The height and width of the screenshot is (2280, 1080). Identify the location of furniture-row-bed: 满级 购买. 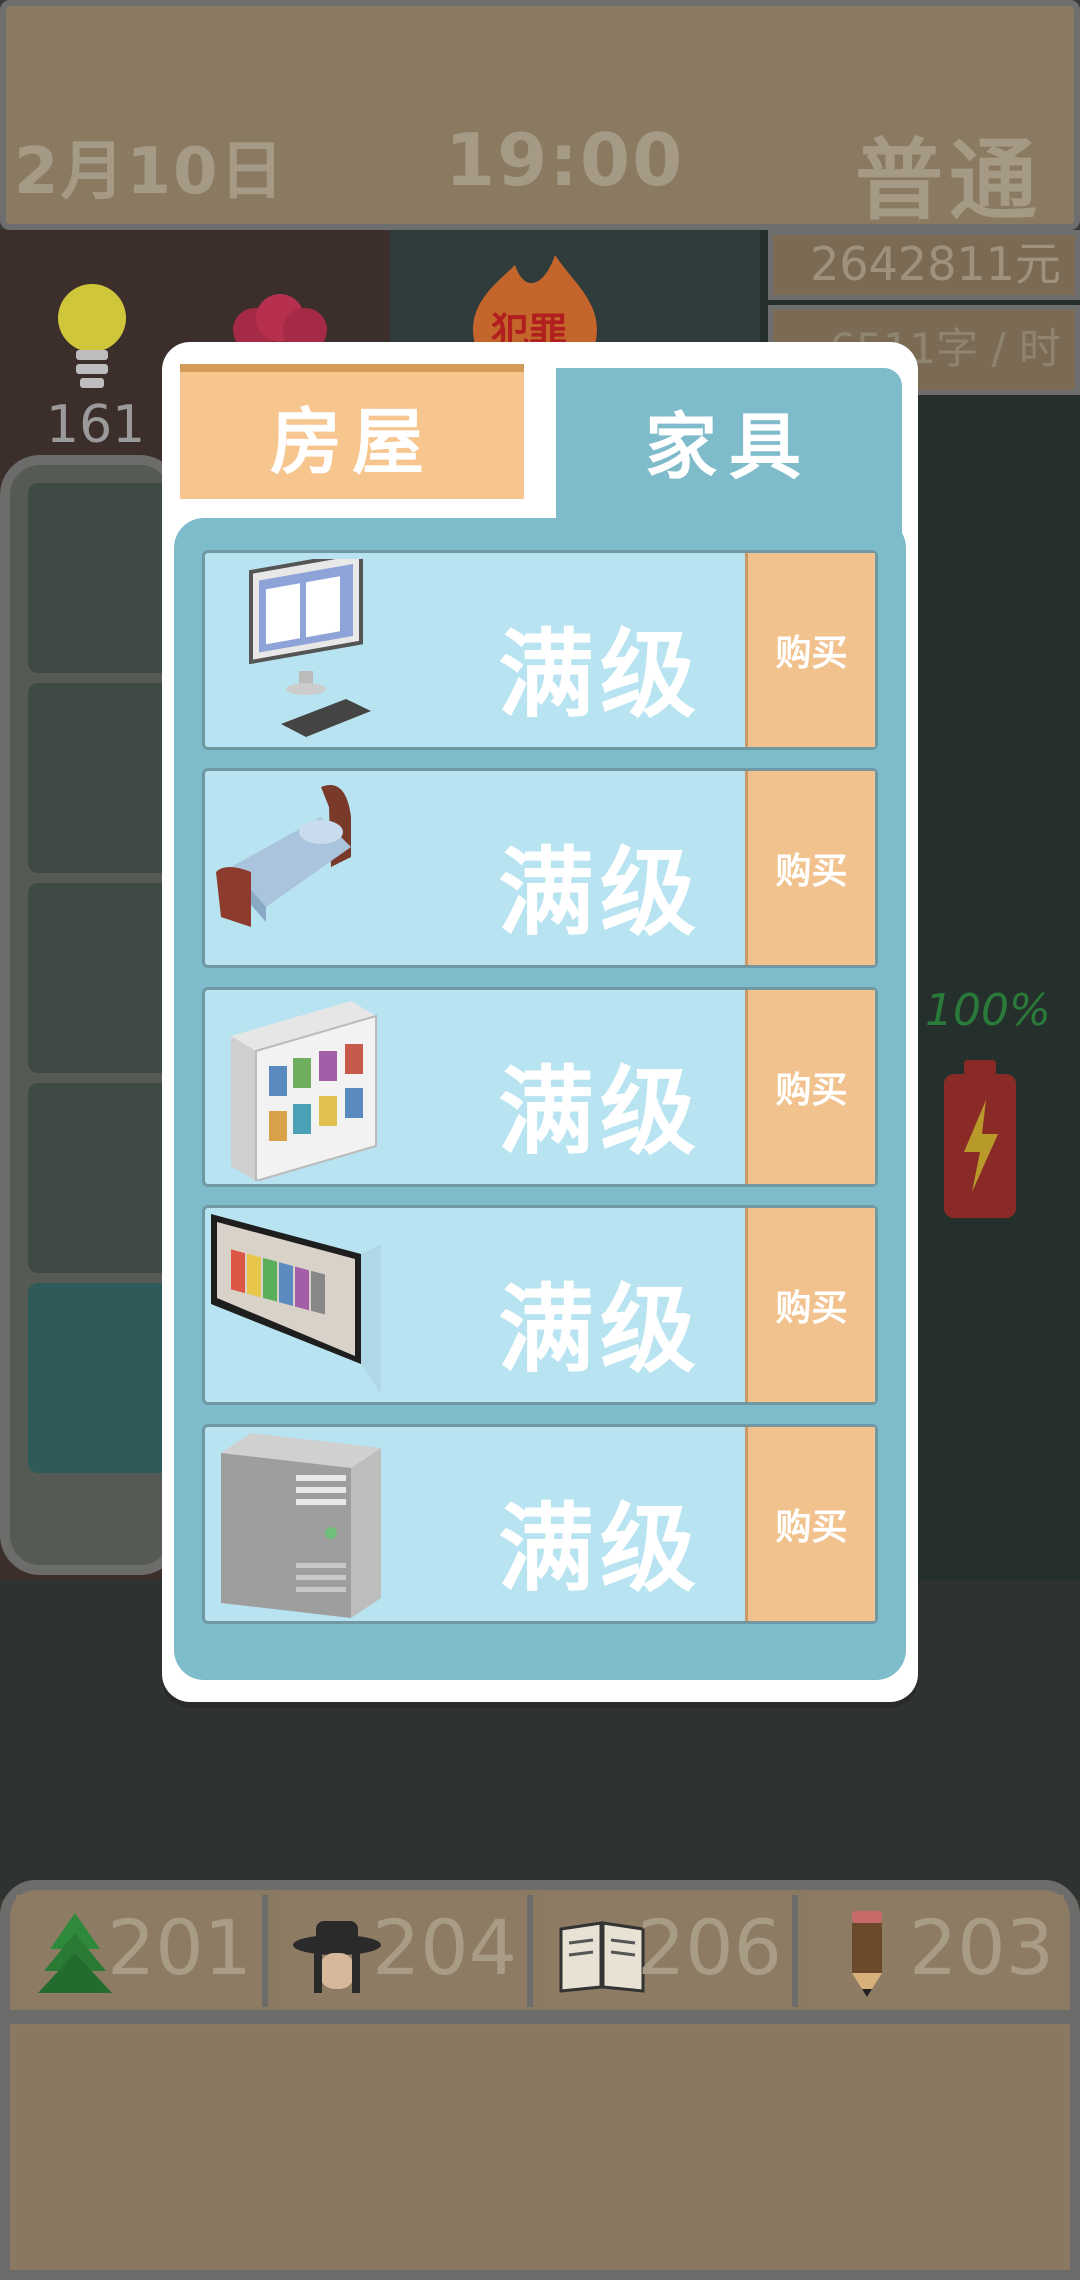
(540, 868).